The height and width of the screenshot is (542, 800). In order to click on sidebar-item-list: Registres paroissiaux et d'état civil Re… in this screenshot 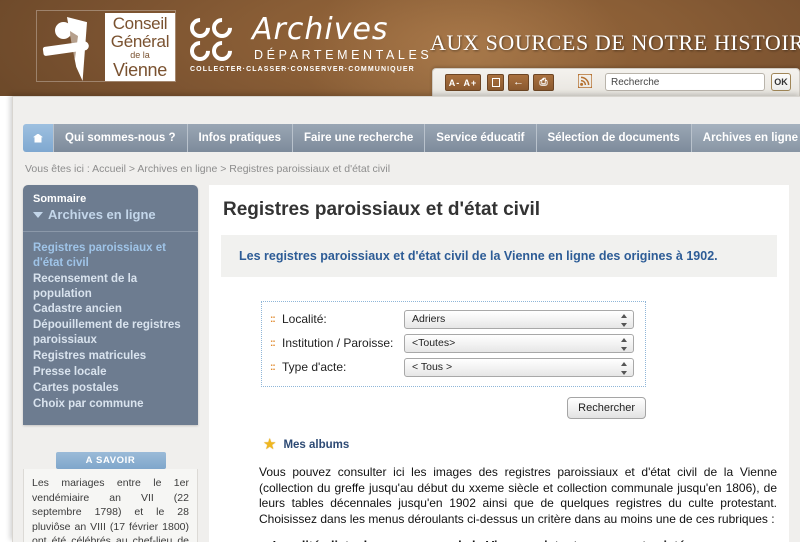, I will do `click(110, 328)`.